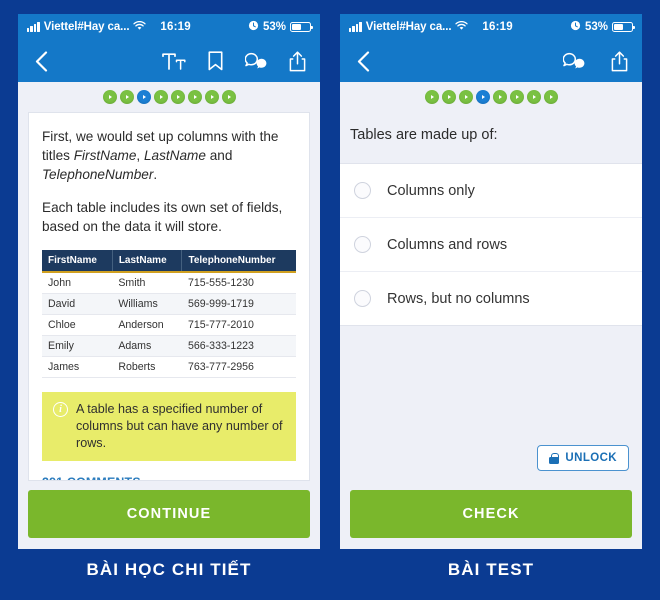  I want to click on quiz-option-label: Rows, but no columns, so click(458, 298).